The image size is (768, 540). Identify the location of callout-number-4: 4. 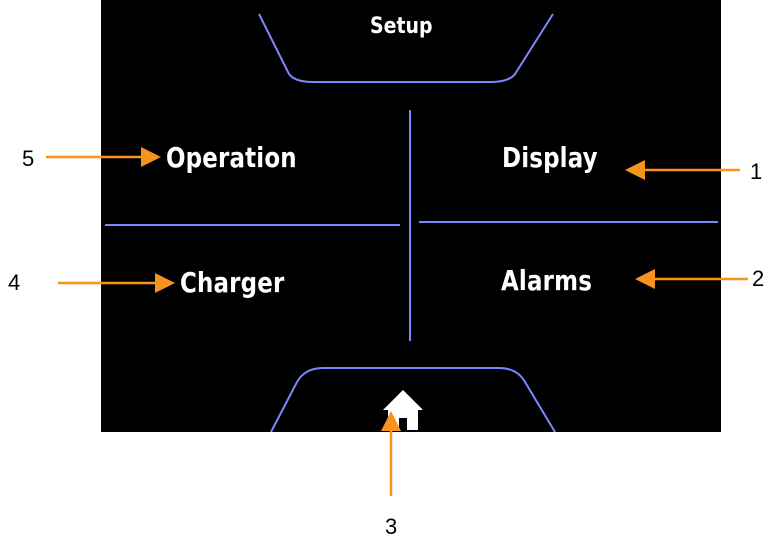
(14, 282).